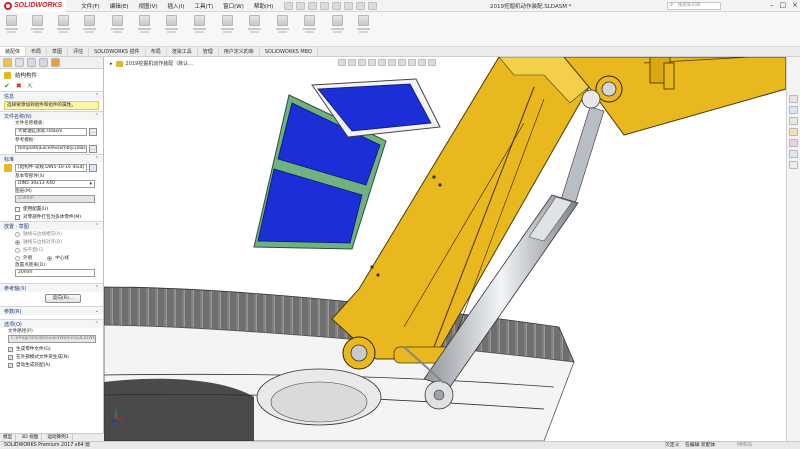 This screenshot has width=800, height=449. I want to click on section-message: 信息 ⌃, so click(51, 95).